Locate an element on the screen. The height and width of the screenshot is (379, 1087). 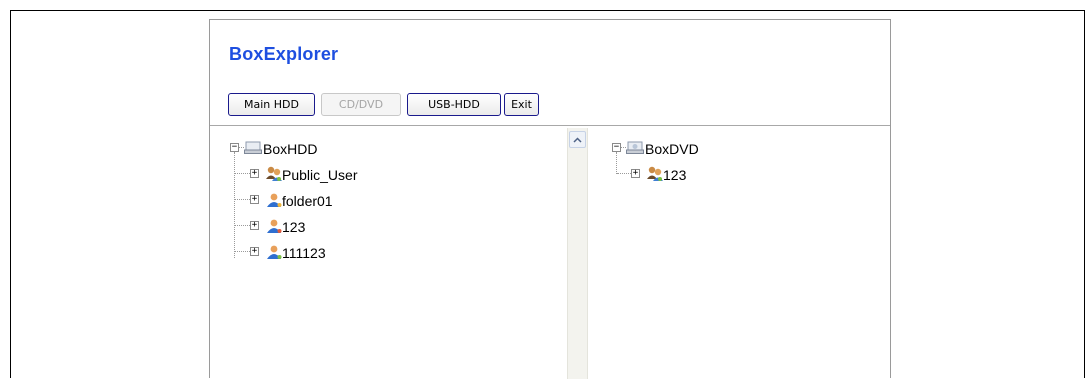
tree-node-label: Public_User is located at coordinates (320, 175).